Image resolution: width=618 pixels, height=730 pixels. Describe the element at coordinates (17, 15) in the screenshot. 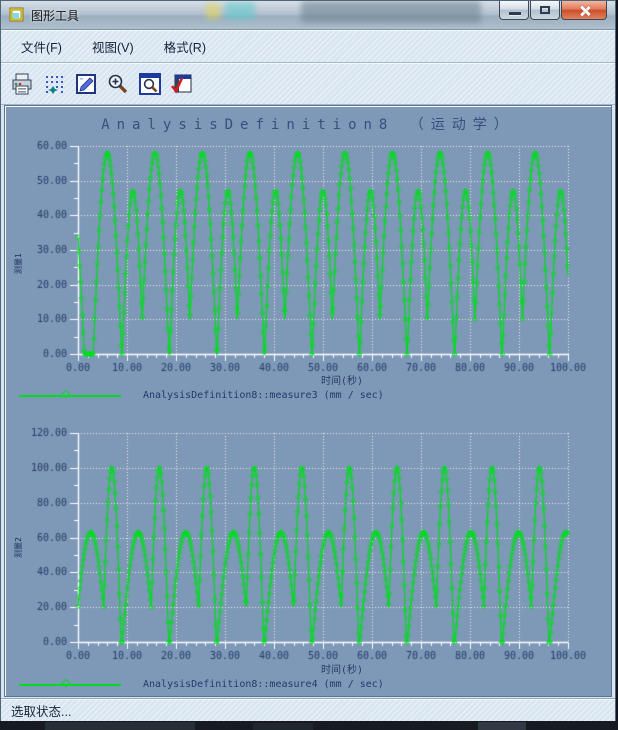

I see `app-icon` at that location.